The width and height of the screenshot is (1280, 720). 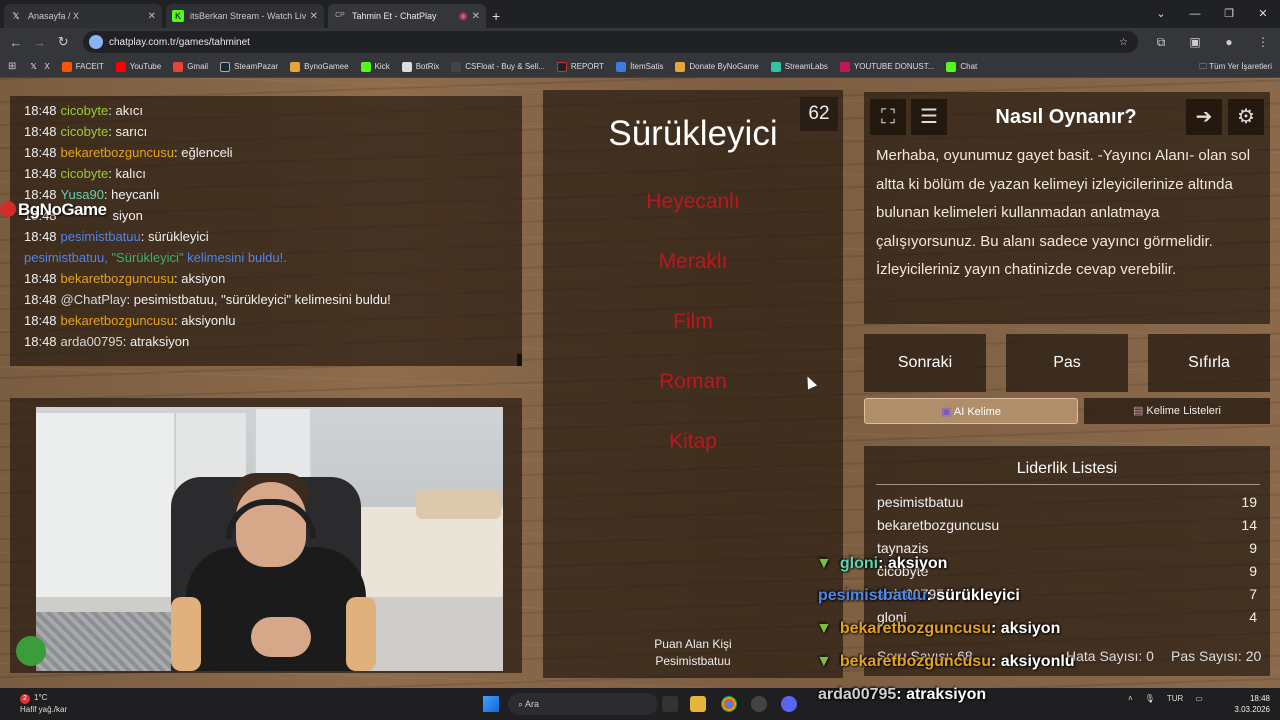 I want to click on bynogame-icon, so click(x=680, y=66).